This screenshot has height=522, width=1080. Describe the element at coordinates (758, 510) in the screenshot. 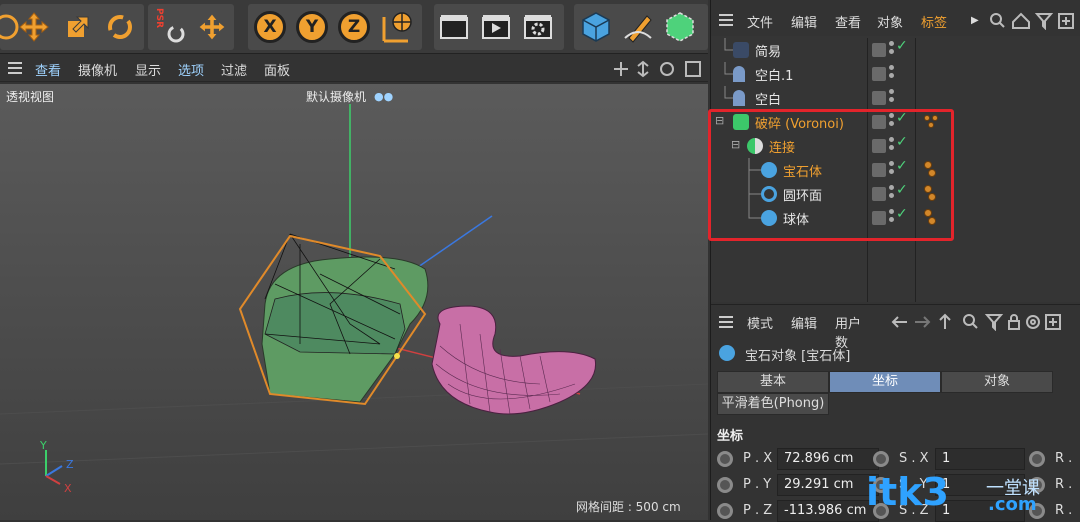

I see `param-label: P . Z` at that location.